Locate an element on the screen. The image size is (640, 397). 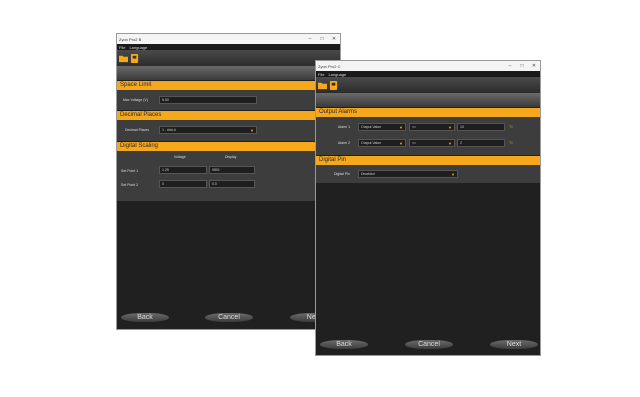
section-output-alarms: Output Alarms is located at coordinates (428, 112).